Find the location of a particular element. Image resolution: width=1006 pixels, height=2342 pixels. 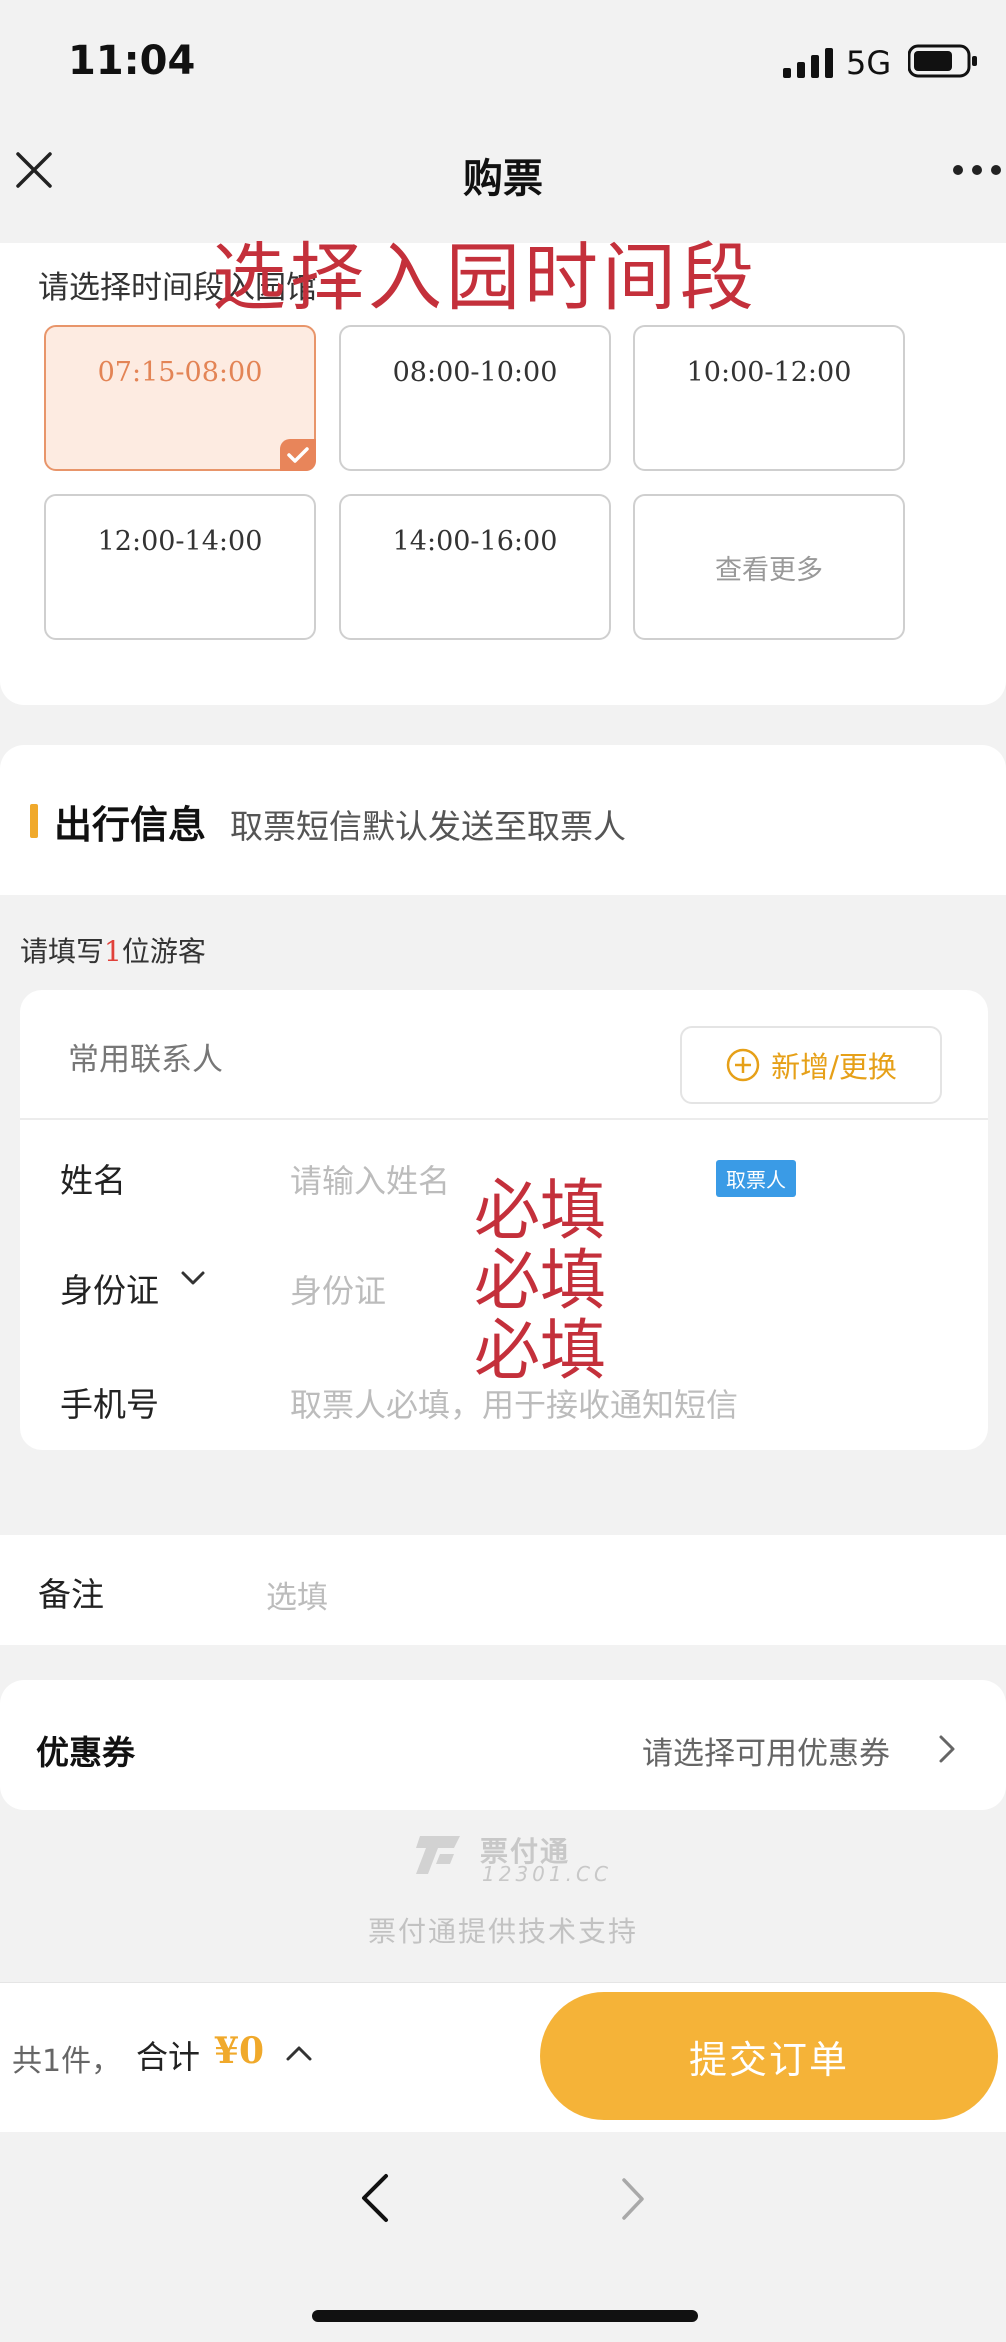

travel-info-title: 出行信息 is located at coordinates (130, 825).